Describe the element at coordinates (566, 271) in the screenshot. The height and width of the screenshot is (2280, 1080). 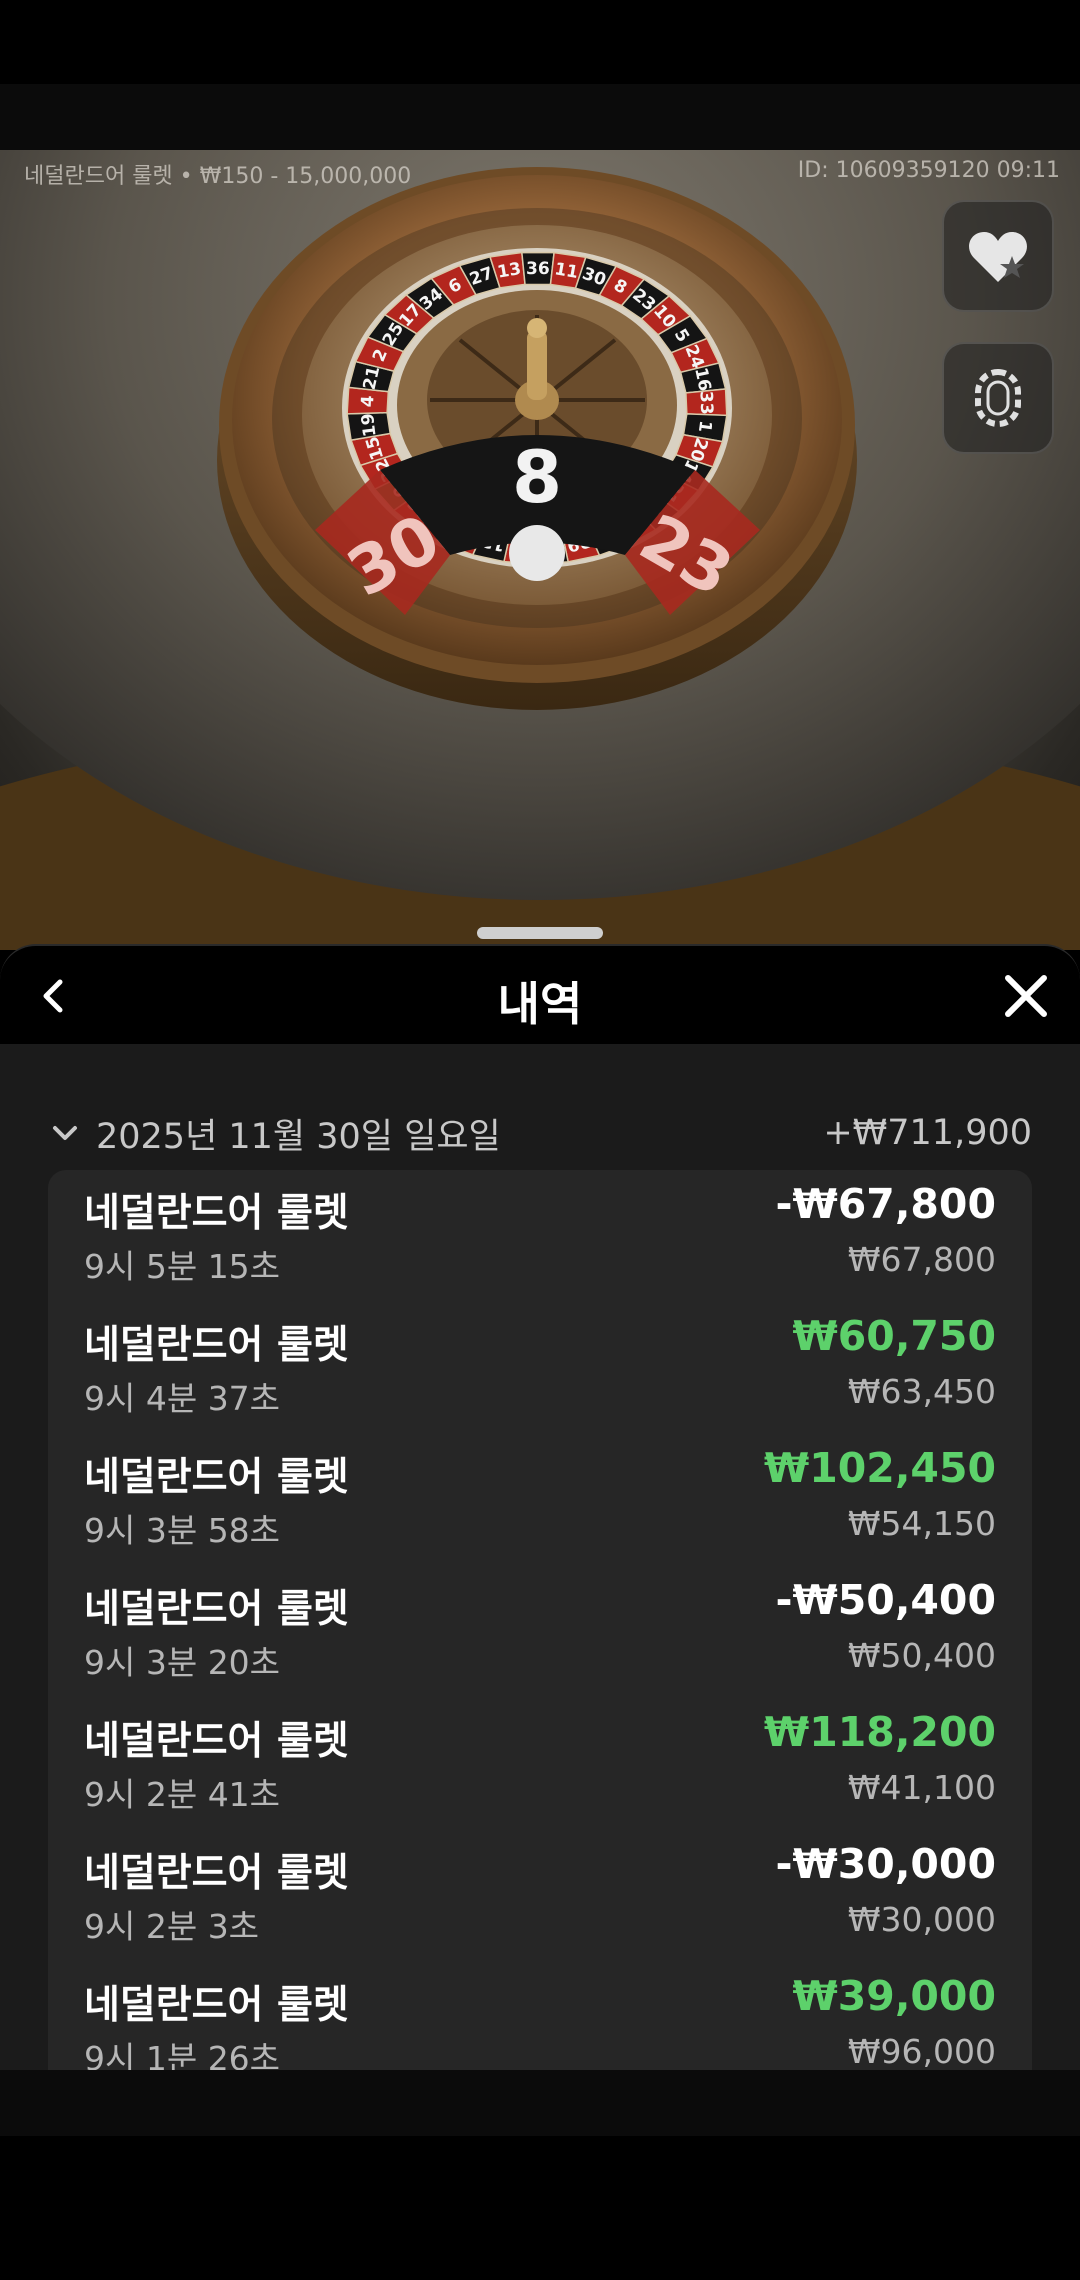
I see `wheel-pocket-number: 11` at that location.